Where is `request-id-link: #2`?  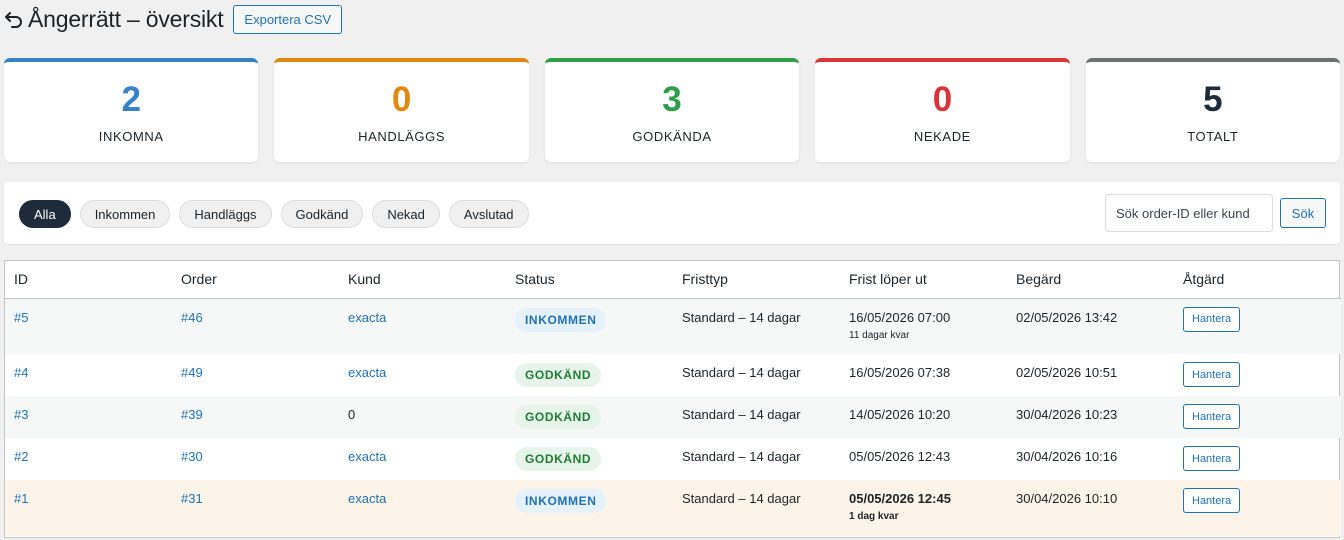
request-id-link: #2 is located at coordinates (21, 456).